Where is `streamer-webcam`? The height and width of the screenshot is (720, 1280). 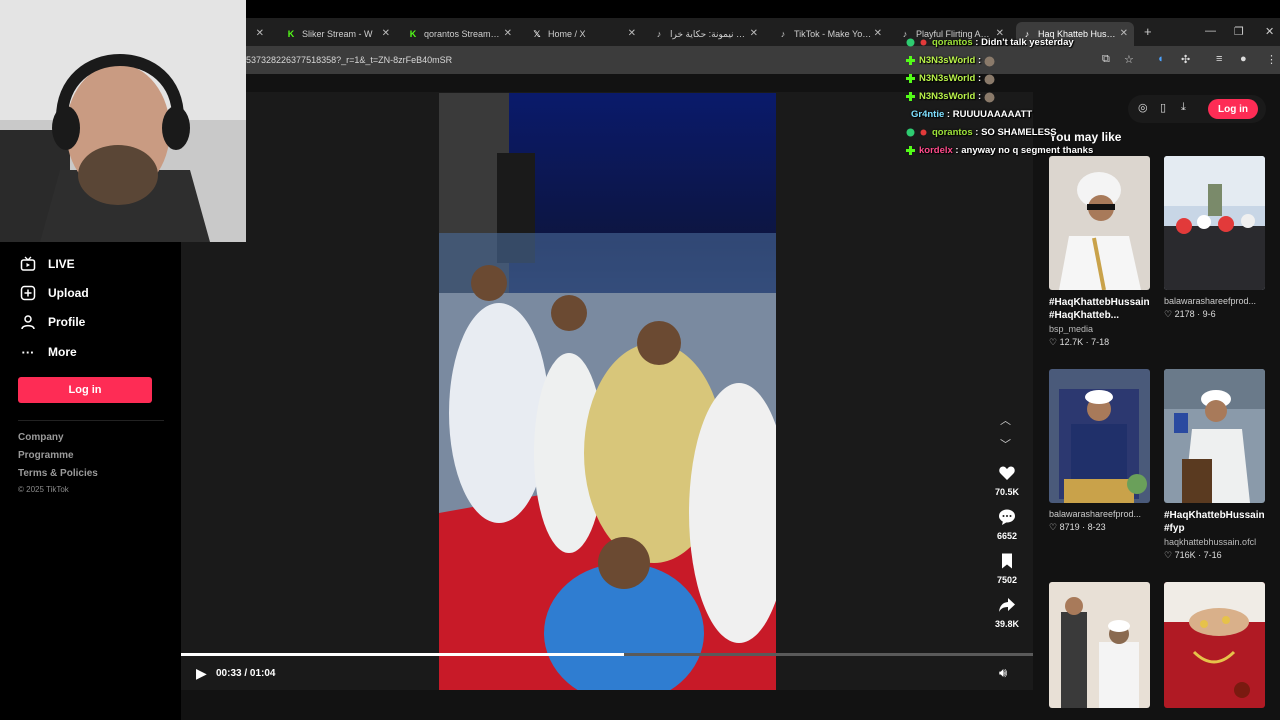 streamer-webcam is located at coordinates (123, 121).